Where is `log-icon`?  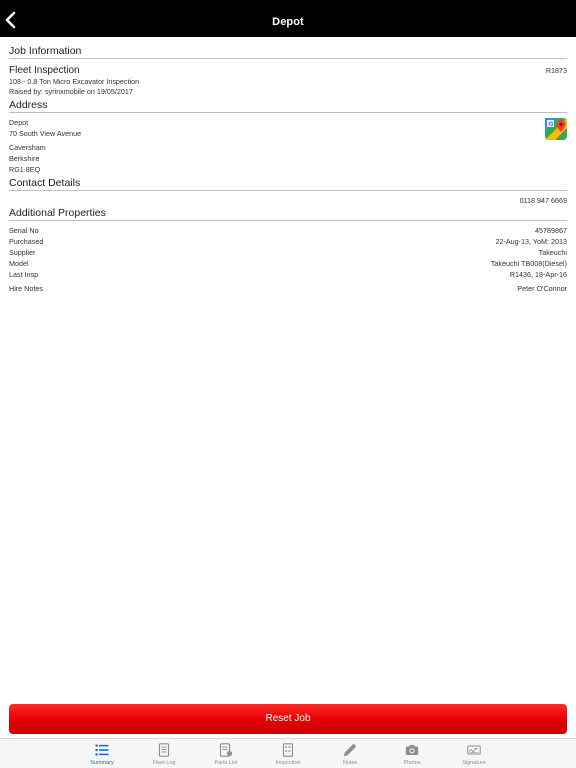
log-icon is located at coordinates (164, 750).